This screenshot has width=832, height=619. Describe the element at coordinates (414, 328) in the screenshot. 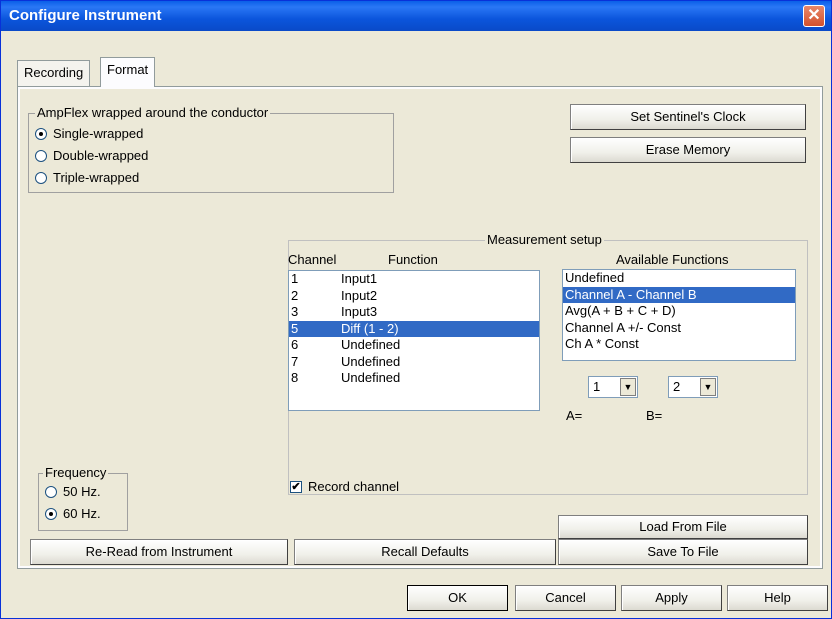

I see `channel-row-selected: 5 Diff (1 - 2)` at that location.